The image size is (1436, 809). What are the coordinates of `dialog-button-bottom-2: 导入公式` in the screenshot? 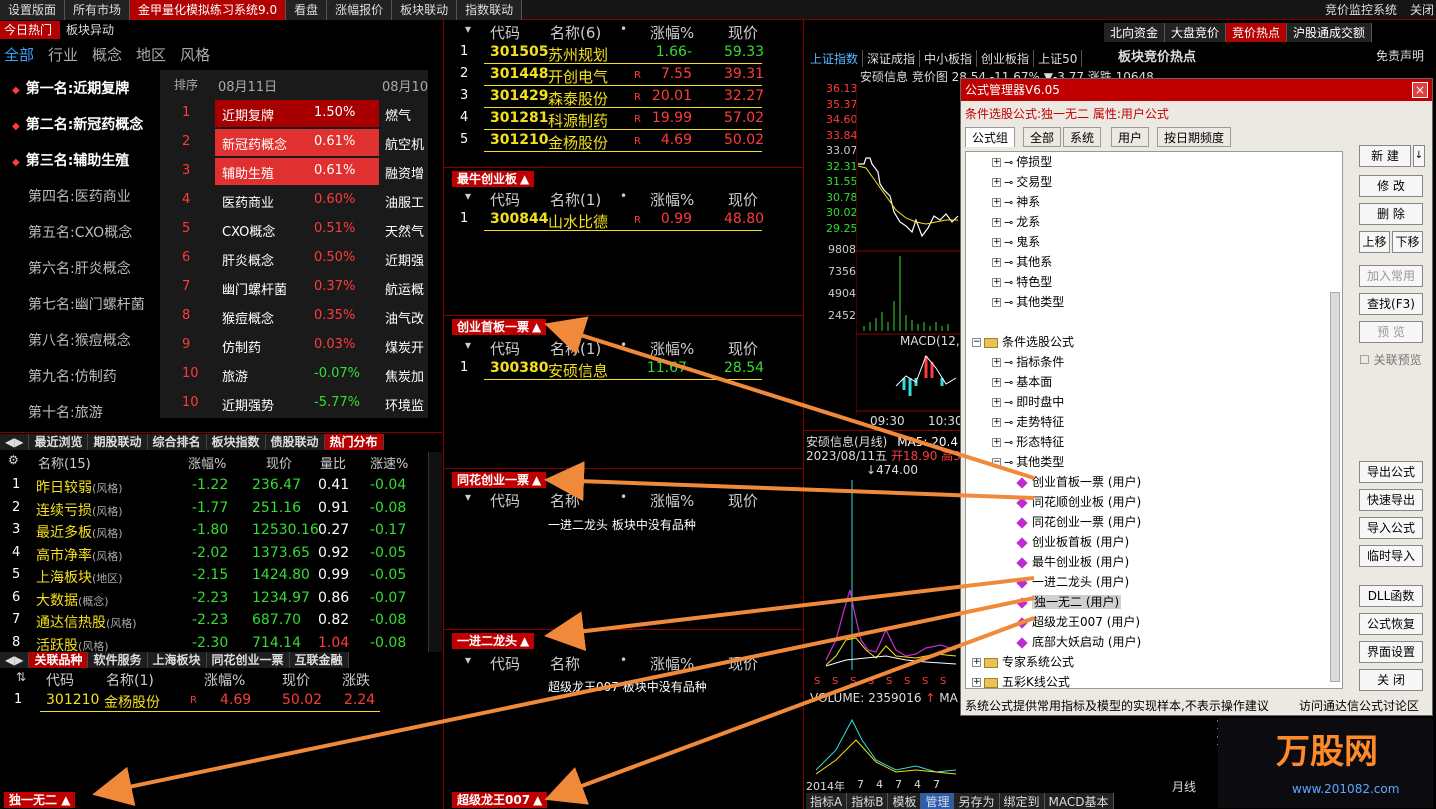 It's located at (1391, 528).